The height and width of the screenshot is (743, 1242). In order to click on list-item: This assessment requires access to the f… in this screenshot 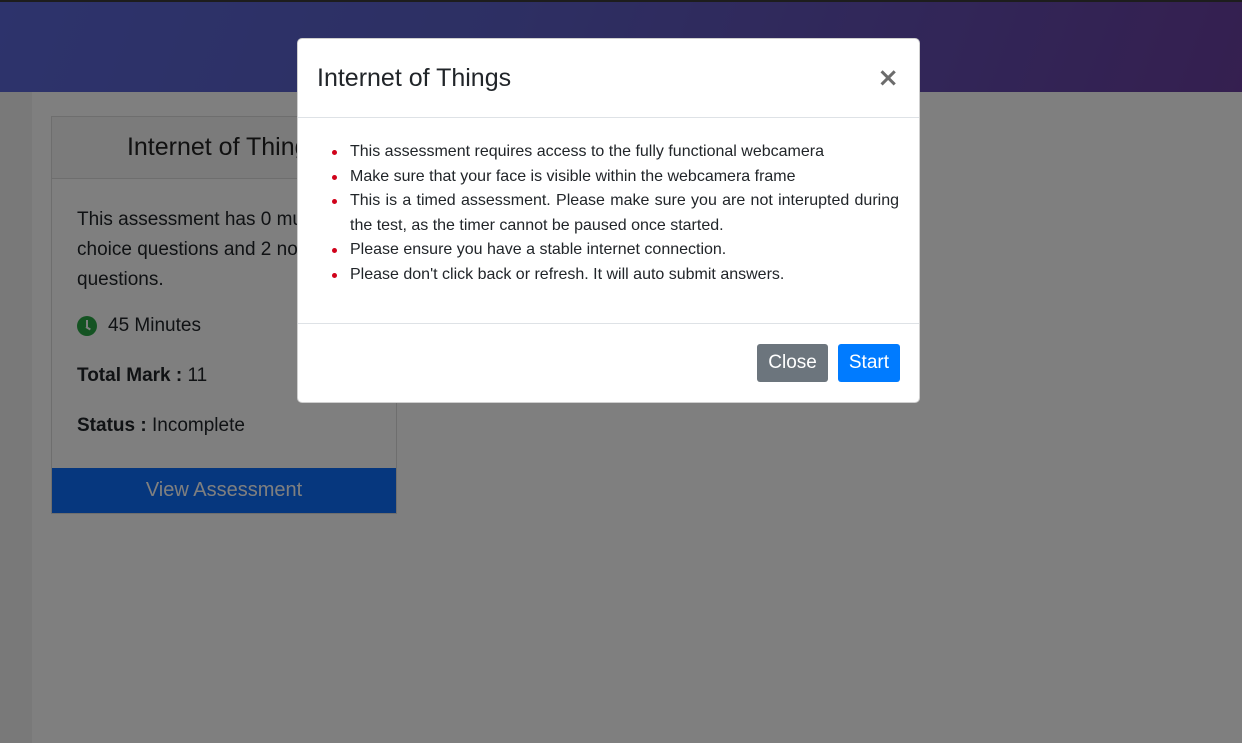, I will do `click(608, 152)`.